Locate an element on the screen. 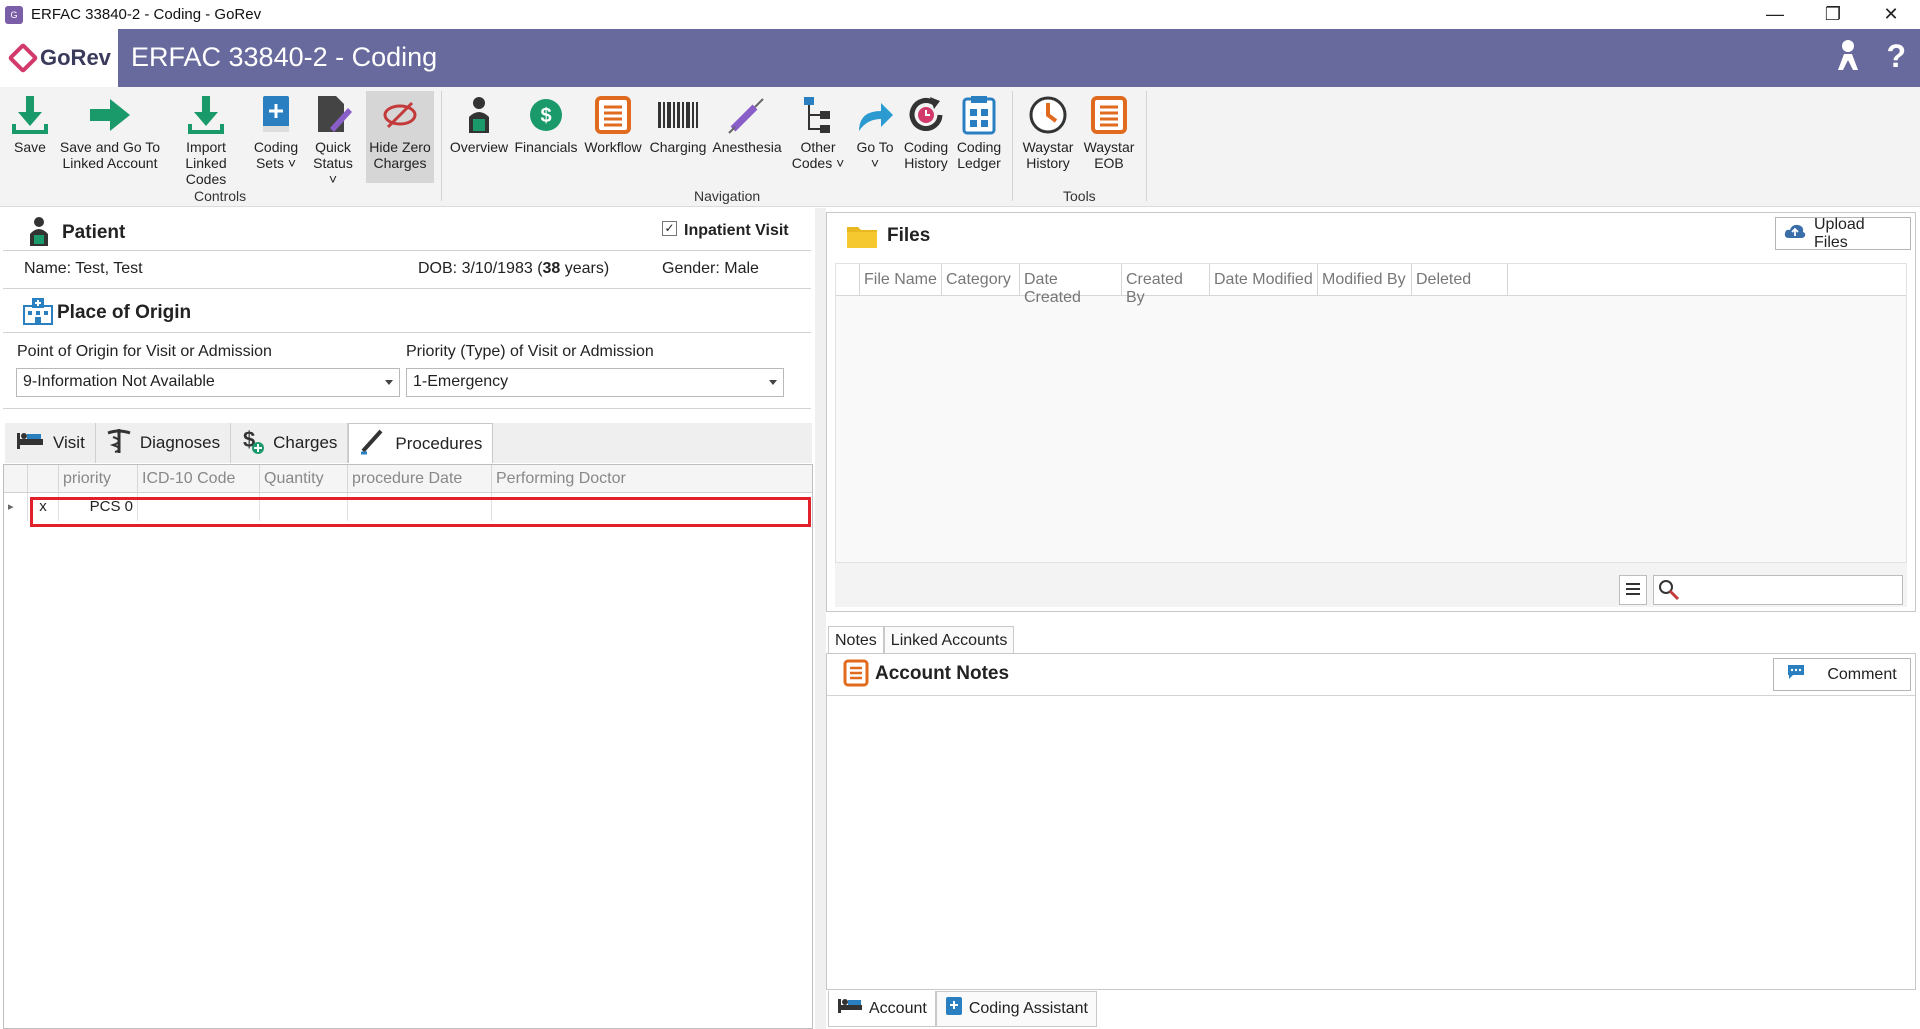 The height and width of the screenshot is (1029, 1920). window-title: ERFAC 33840-2 - Coding - GoRev is located at coordinates (146, 14).